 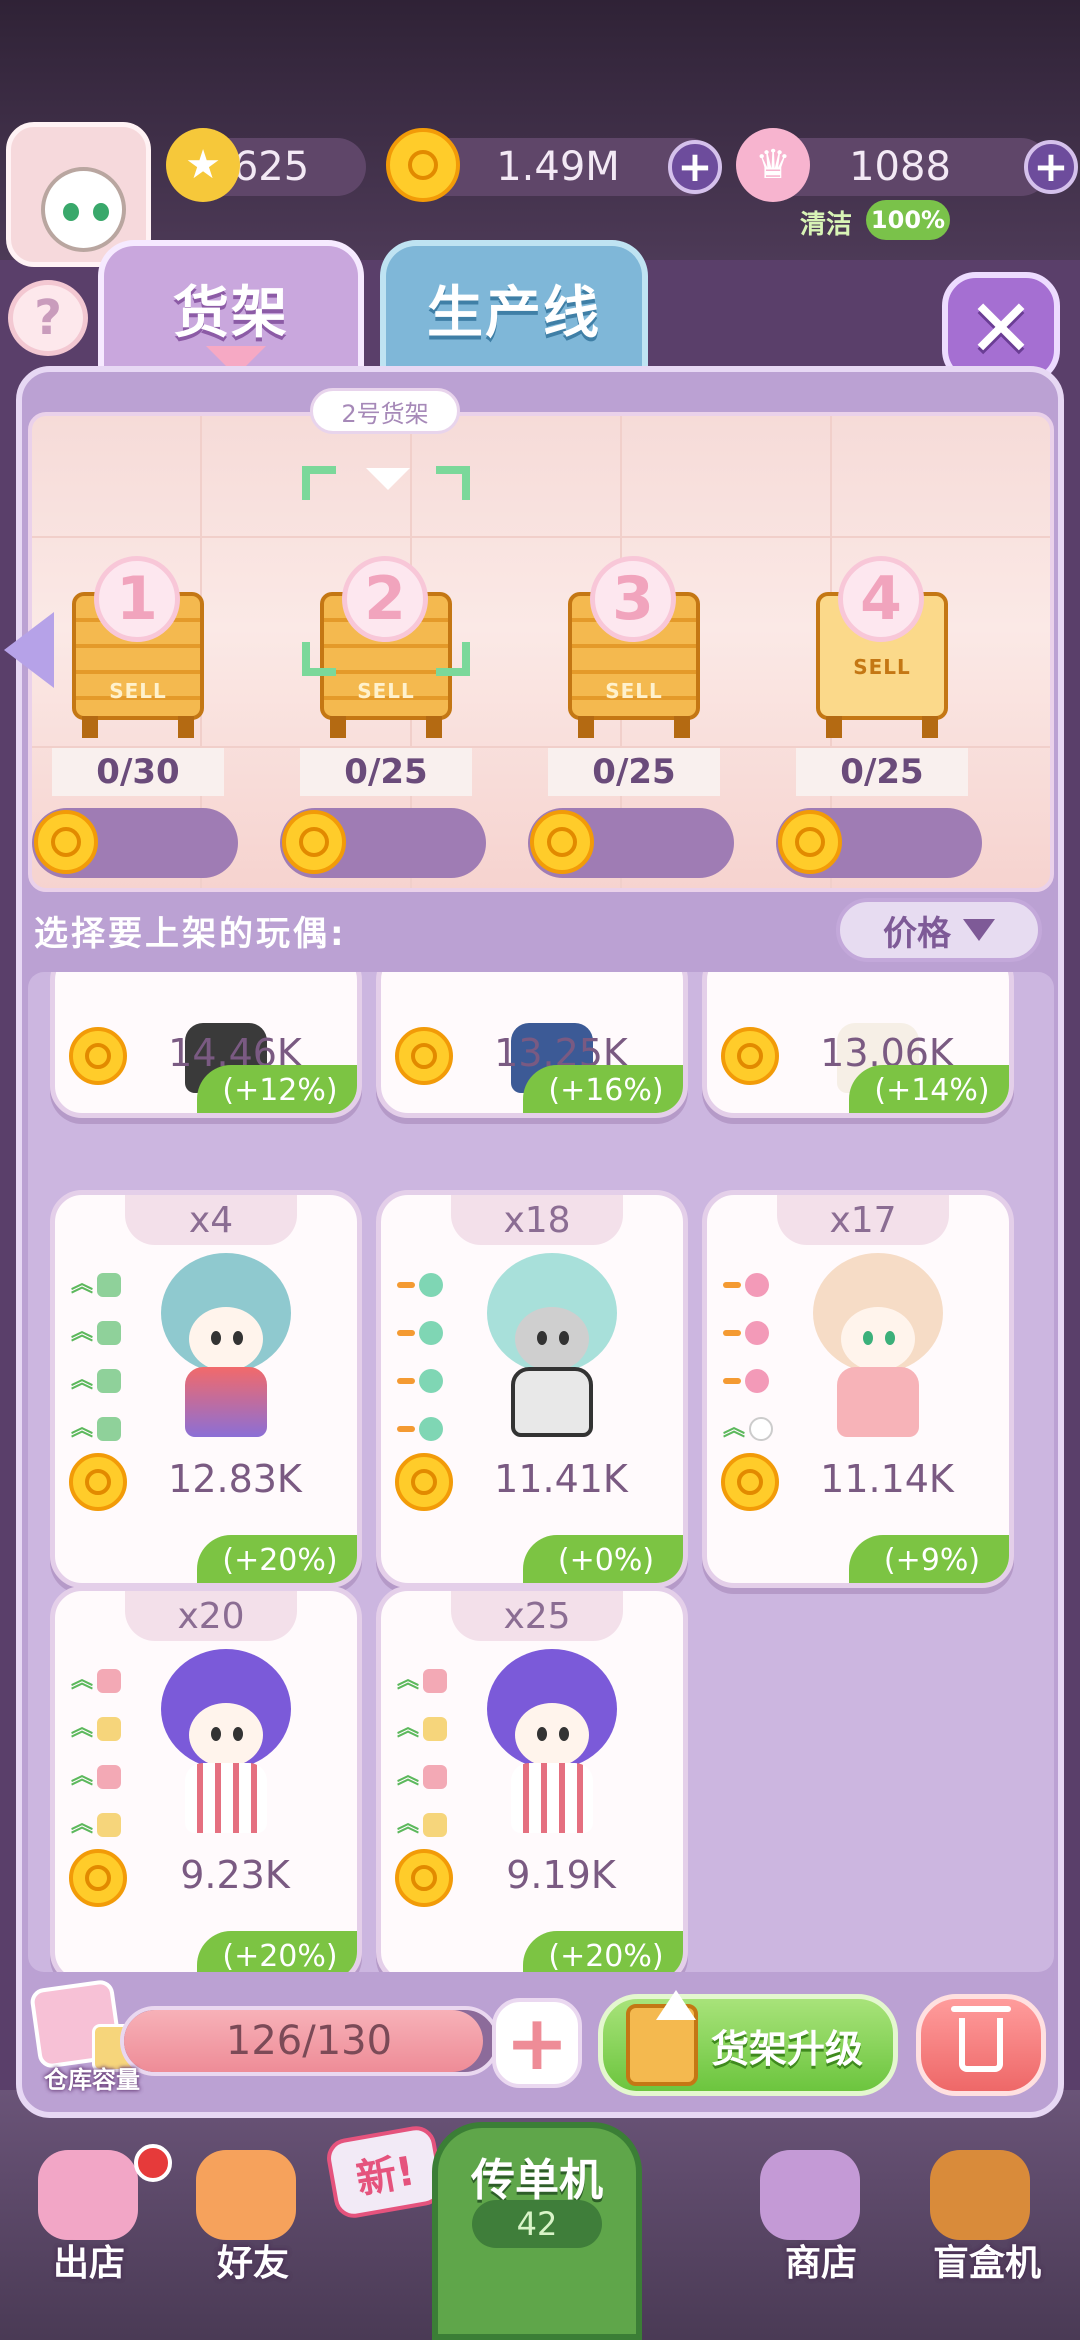 I want to click on nav-blind-box: 盲盒机, so click(x=987, y=2260).